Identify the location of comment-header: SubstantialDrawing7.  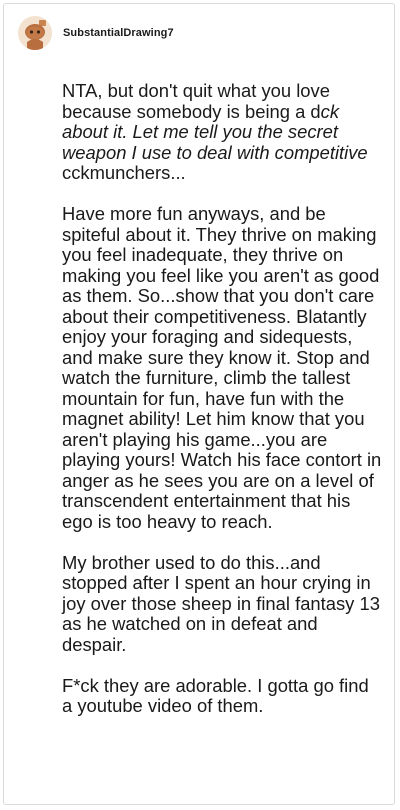
(96, 33).